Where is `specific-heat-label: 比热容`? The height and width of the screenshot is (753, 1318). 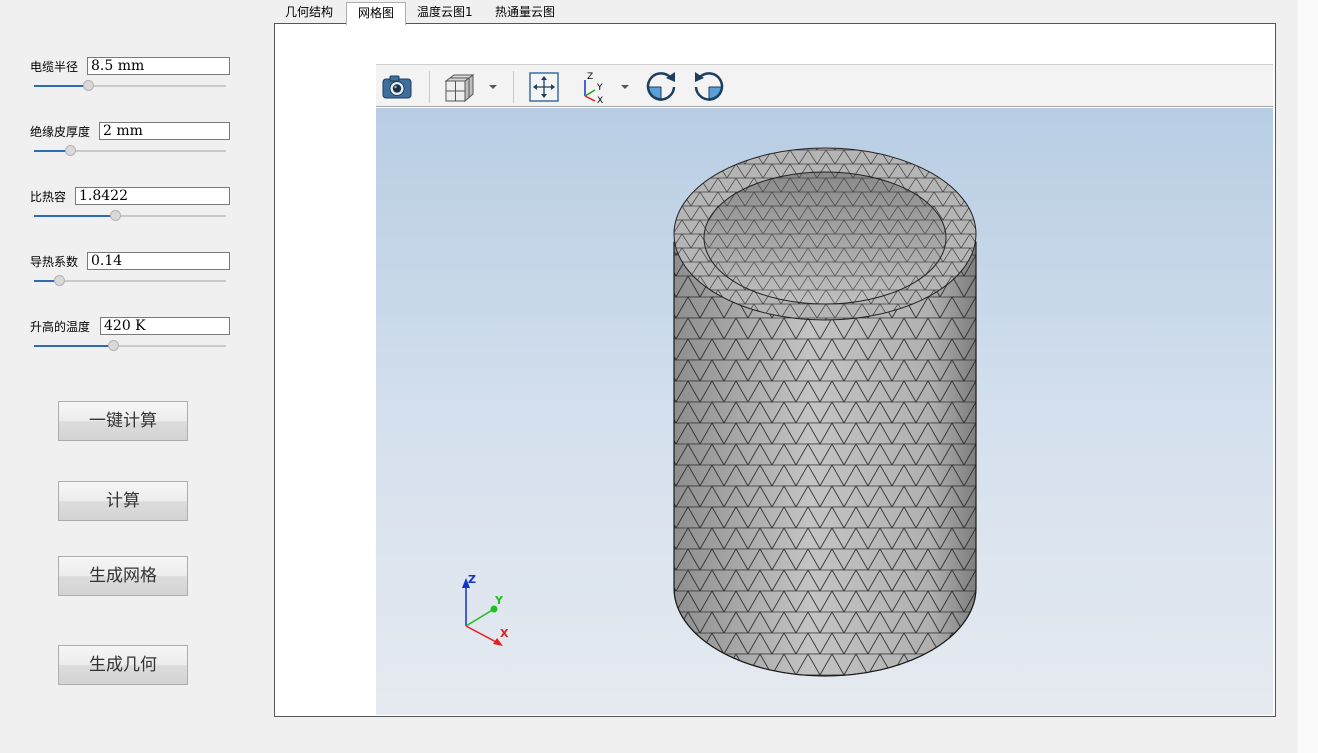 specific-heat-label: 比热容 is located at coordinates (48, 197).